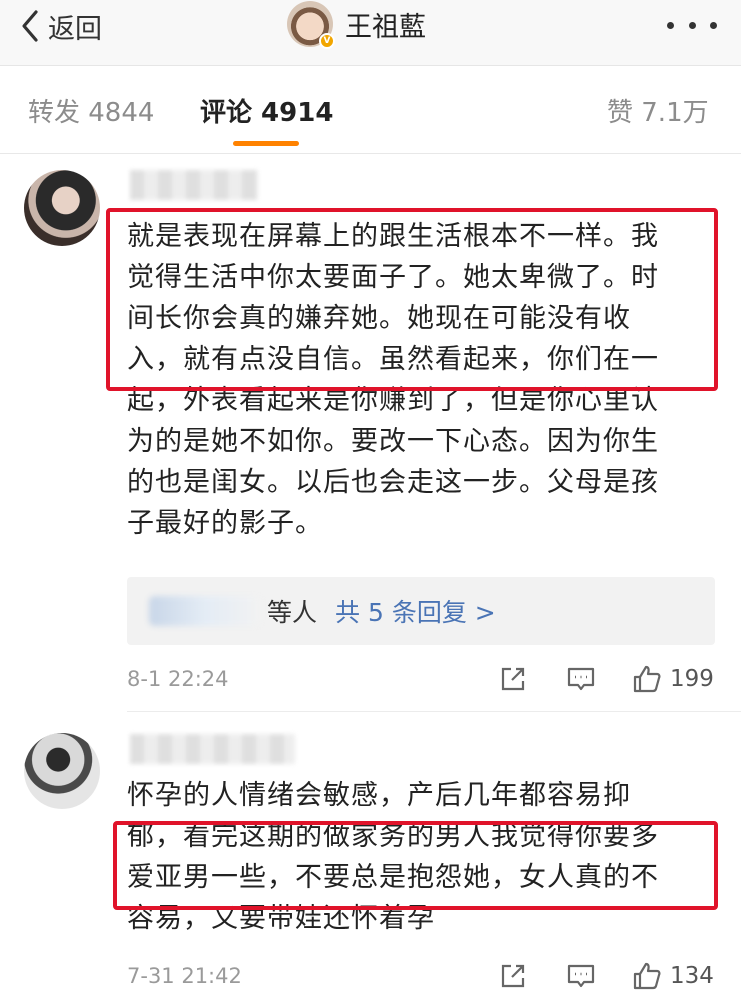 Image resolution: width=741 pixels, height=1000 pixels. Describe the element at coordinates (379, 795) in the screenshot. I see `comment-line: 怀孕的人情绪会敏感，产后几年都容易抑` at that location.